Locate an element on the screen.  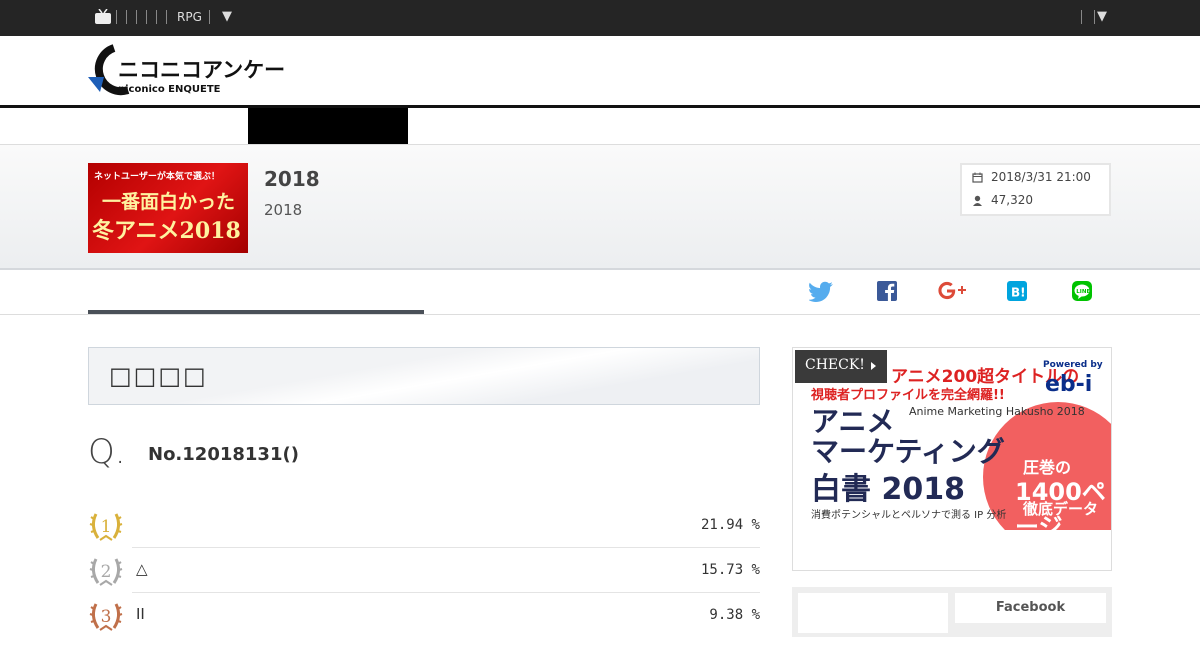
rank-3-laurel-icon: 3 is located at coordinates (106, 617).